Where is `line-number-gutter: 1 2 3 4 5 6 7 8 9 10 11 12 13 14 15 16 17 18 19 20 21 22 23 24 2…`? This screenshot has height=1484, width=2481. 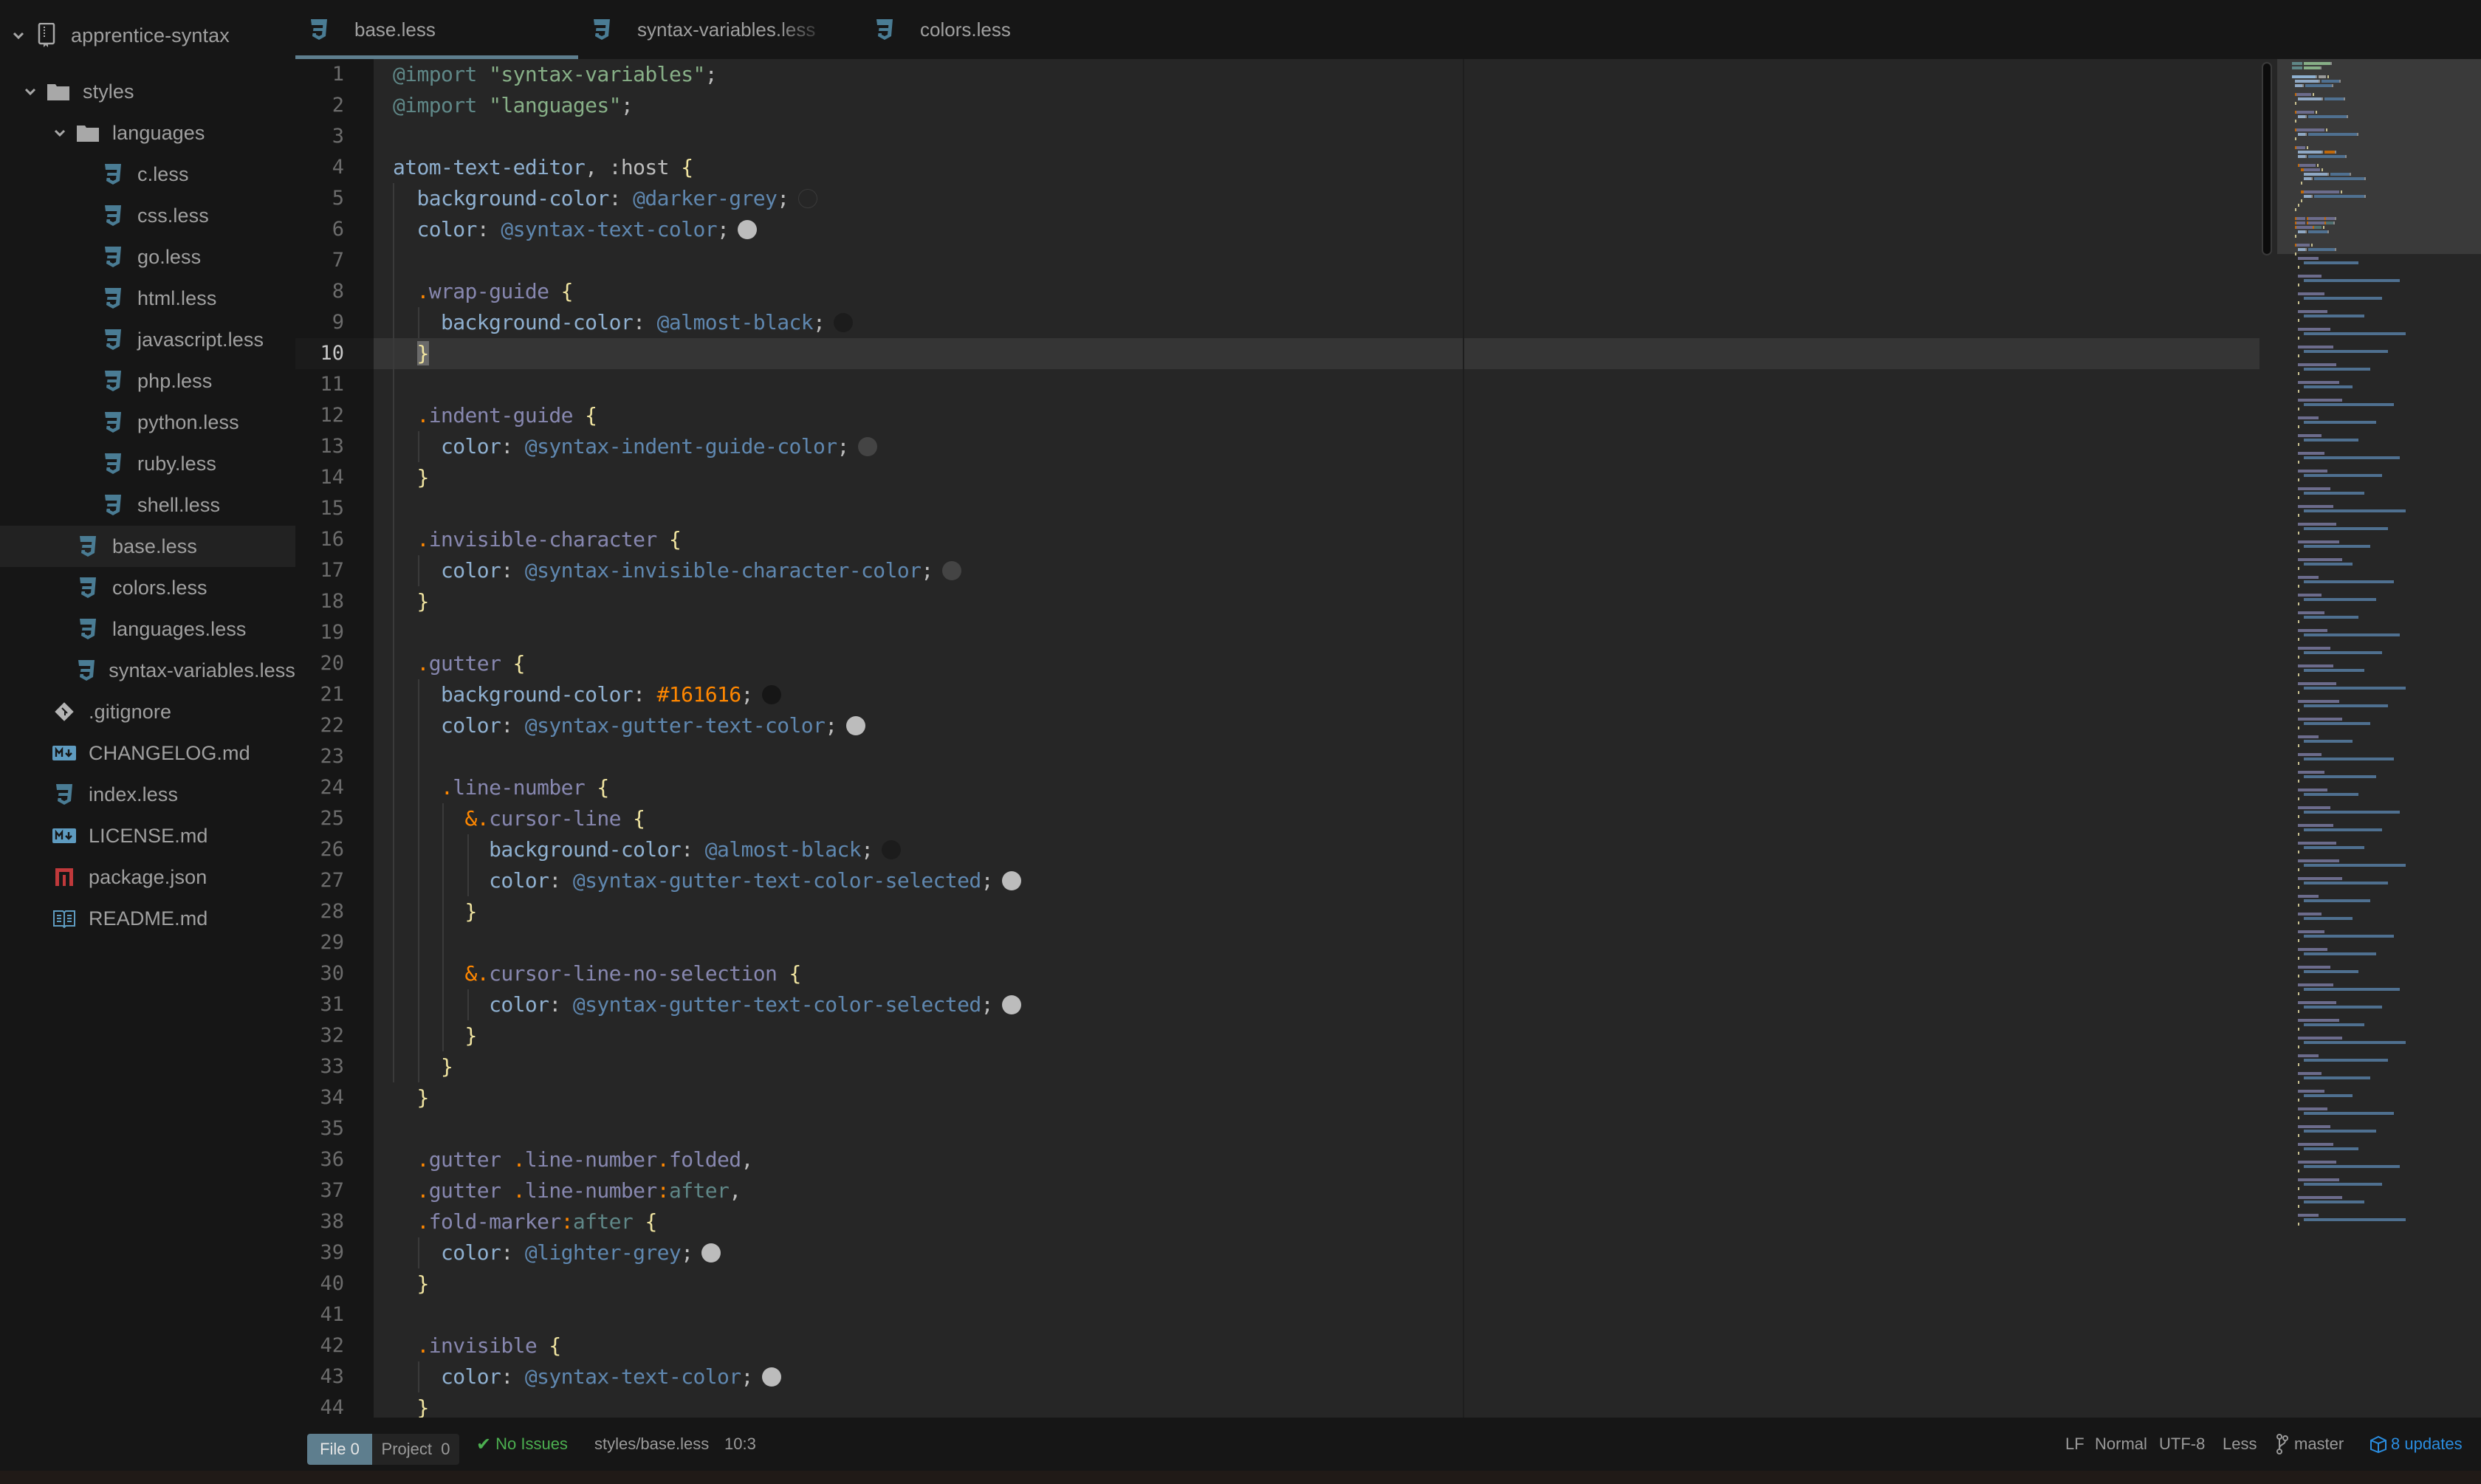
line-number-gutter: 1 2 3 4 5 6 7 8 9 10 11 12 13 14 15 16 17 18 19 20 21 22 23 24 2… is located at coordinates (334, 738).